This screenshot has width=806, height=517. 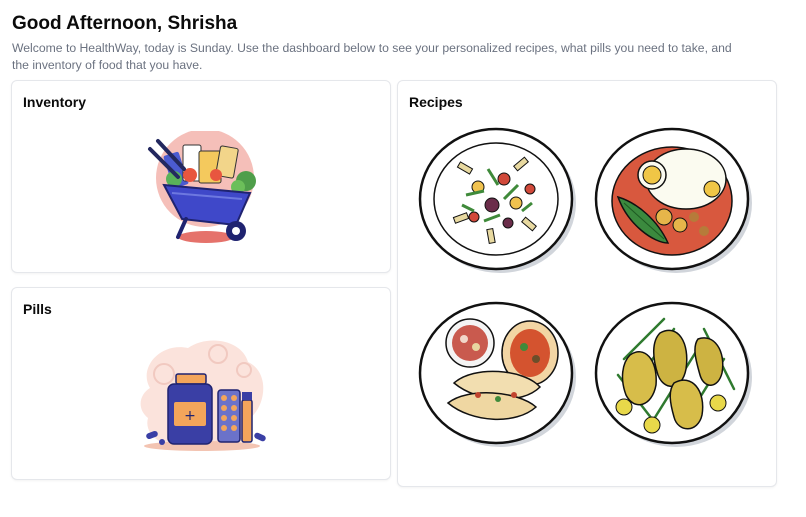 I want to click on wheelbarrow-groceries-icon, so click(x=202, y=187).